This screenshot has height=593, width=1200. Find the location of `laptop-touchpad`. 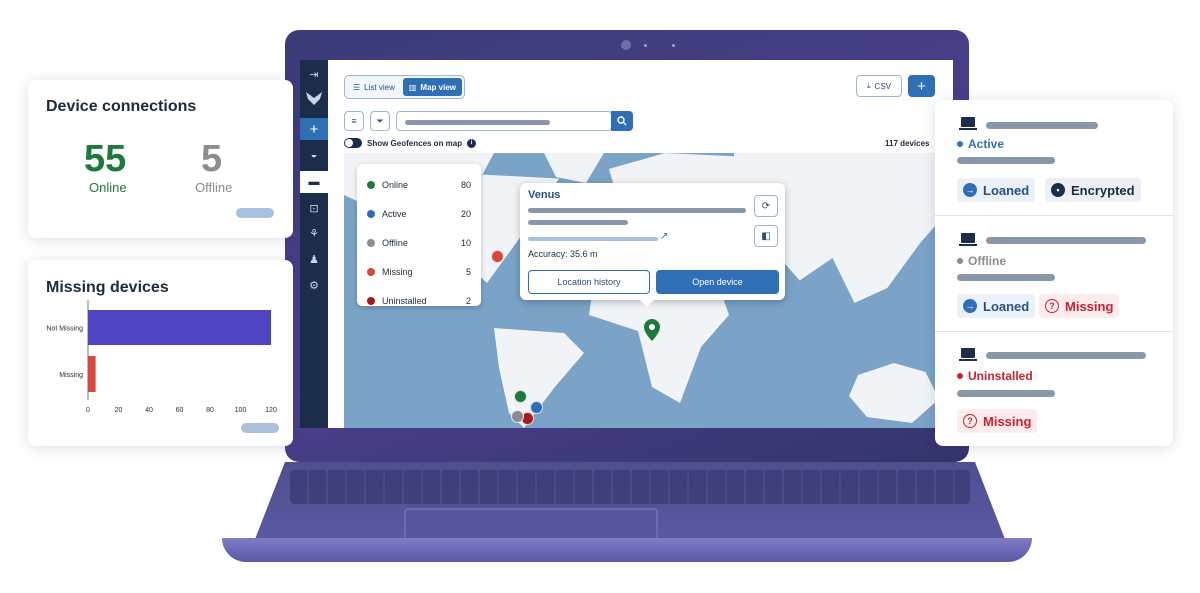

laptop-touchpad is located at coordinates (531, 525).